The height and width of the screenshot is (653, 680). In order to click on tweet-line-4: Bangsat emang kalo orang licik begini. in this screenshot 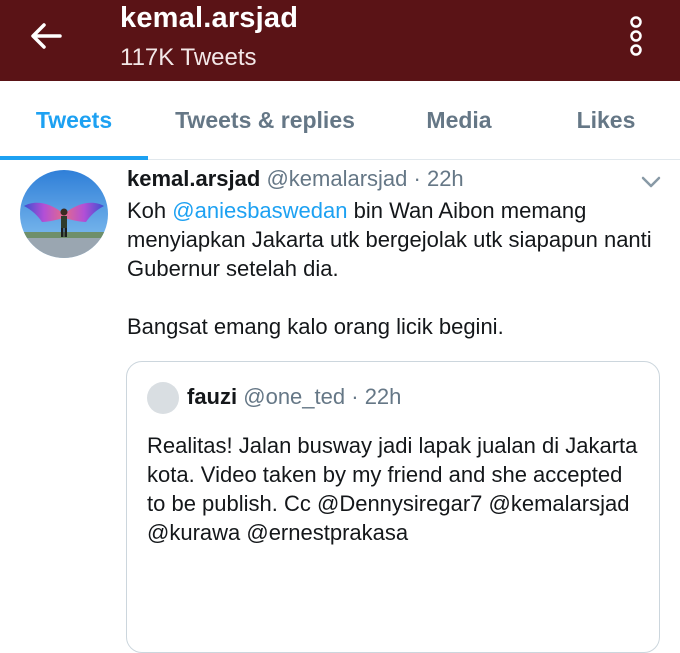, I will do `click(315, 326)`.